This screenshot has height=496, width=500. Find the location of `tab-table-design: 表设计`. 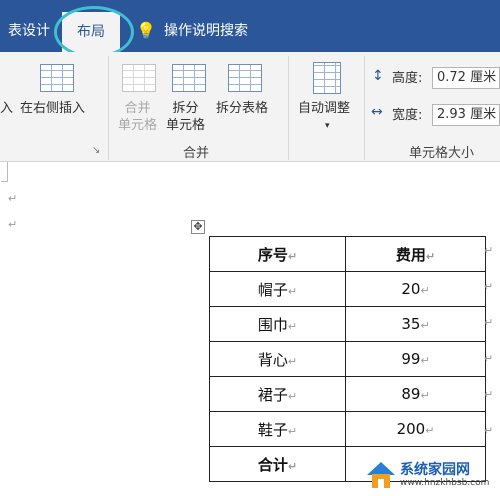

tab-table-design: 表设计 is located at coordinates (29, 26).